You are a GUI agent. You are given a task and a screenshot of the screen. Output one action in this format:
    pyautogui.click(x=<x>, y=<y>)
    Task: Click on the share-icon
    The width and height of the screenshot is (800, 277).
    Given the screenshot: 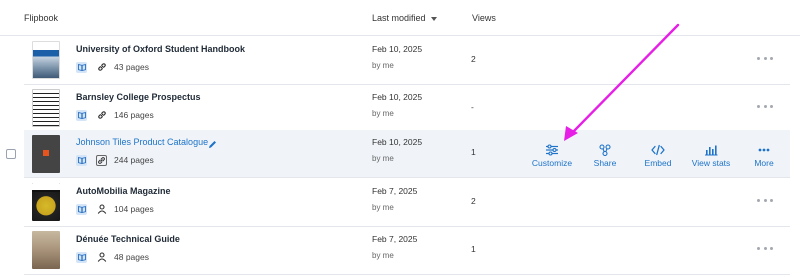 What is the action you would take?
    pyautogui.click(x=605, y=150)
    